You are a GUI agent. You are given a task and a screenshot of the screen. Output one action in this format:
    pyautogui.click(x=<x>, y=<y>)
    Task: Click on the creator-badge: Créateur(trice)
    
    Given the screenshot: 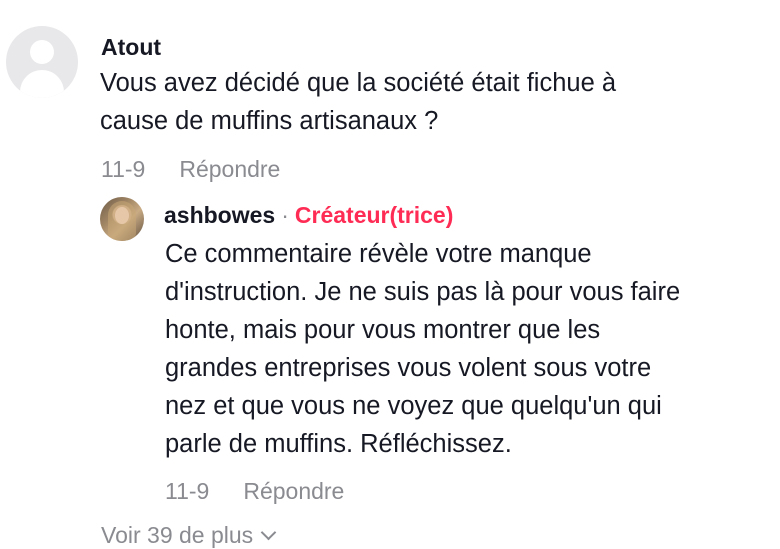 What is the action you would take?
    pyautogui.click(x=374, y=215)
    